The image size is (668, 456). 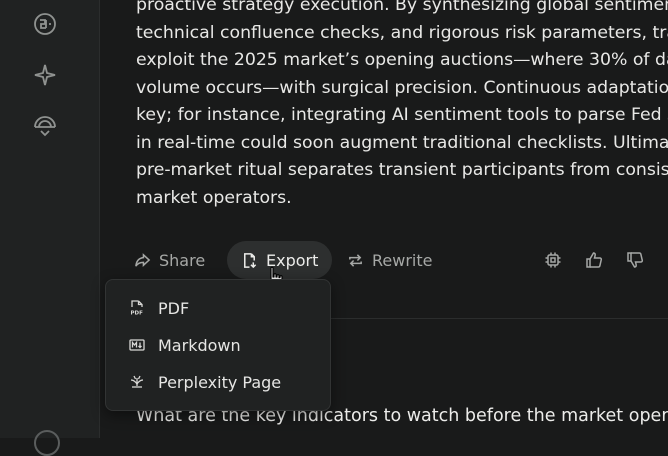 I want to click on menu-item-label: Markdown, so click(x=199, y=345).